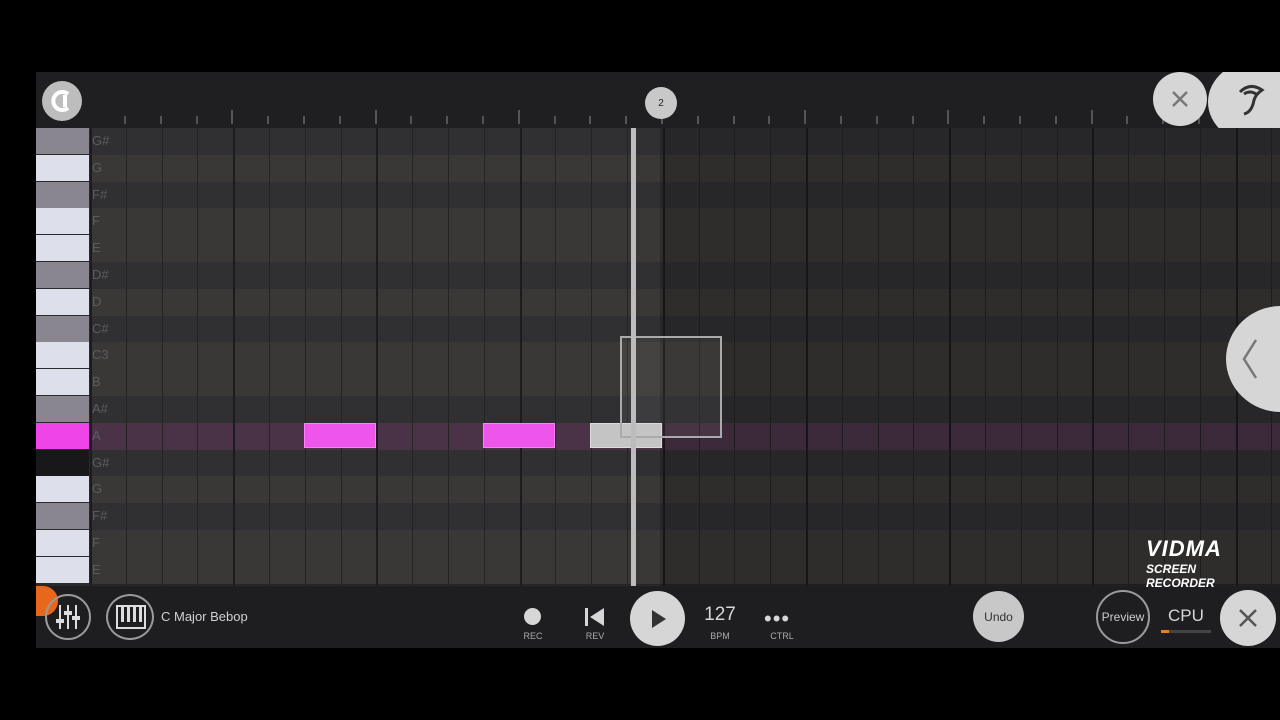 This screenshot has height=720, width=1280. I want to click on note-row-label: C#, so click(100, 328).